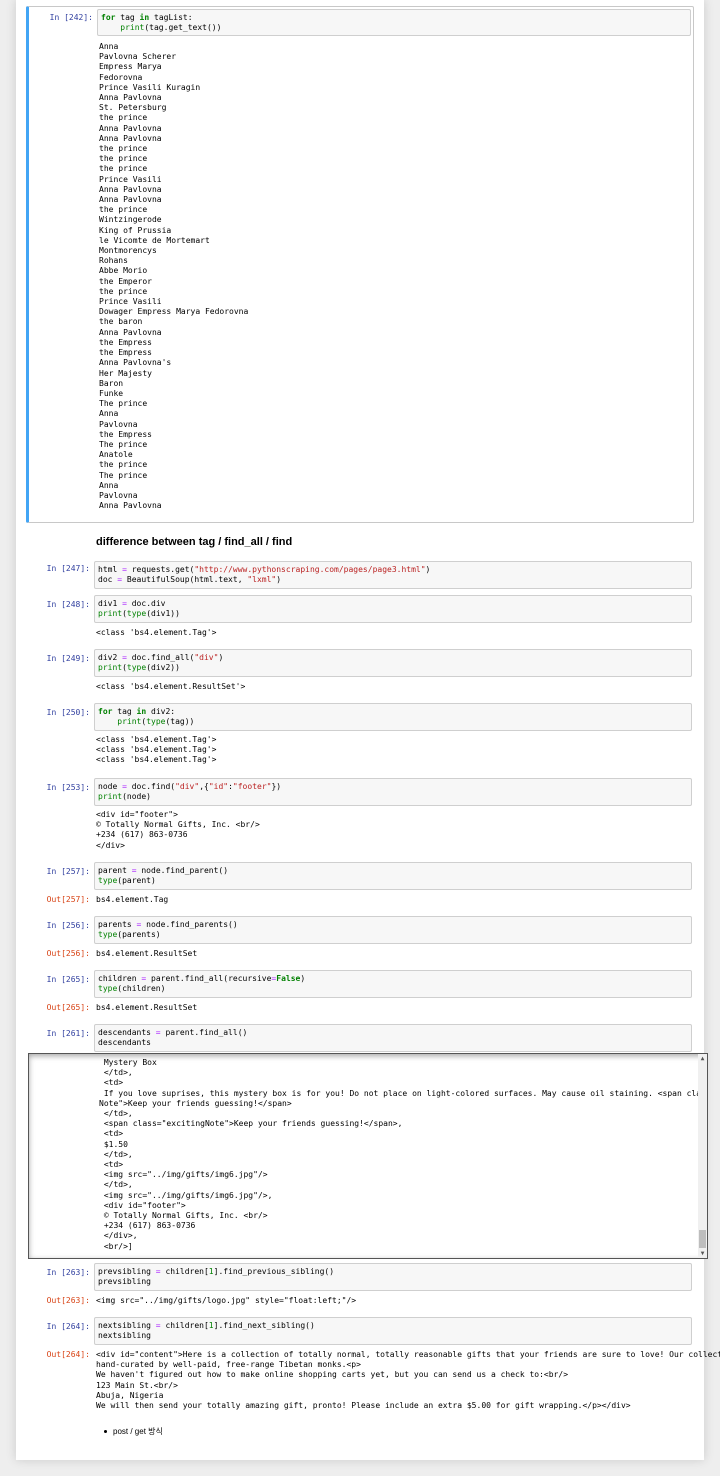 The height and width of the screenshot is (1476, 720). What do you see at coordinates (68, 787) in the screenshot?
I see `input-prompt: In [253]:` at bounding box center [68, 787].